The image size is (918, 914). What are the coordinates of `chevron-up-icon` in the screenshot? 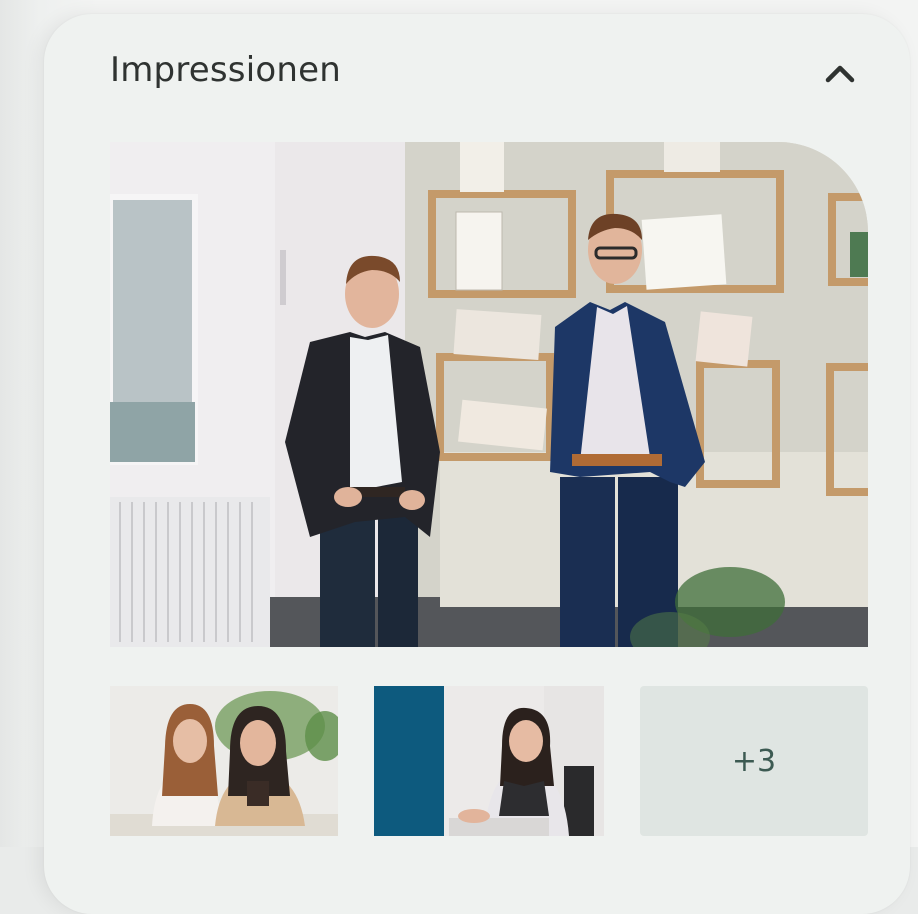 It's located at (840, 74).